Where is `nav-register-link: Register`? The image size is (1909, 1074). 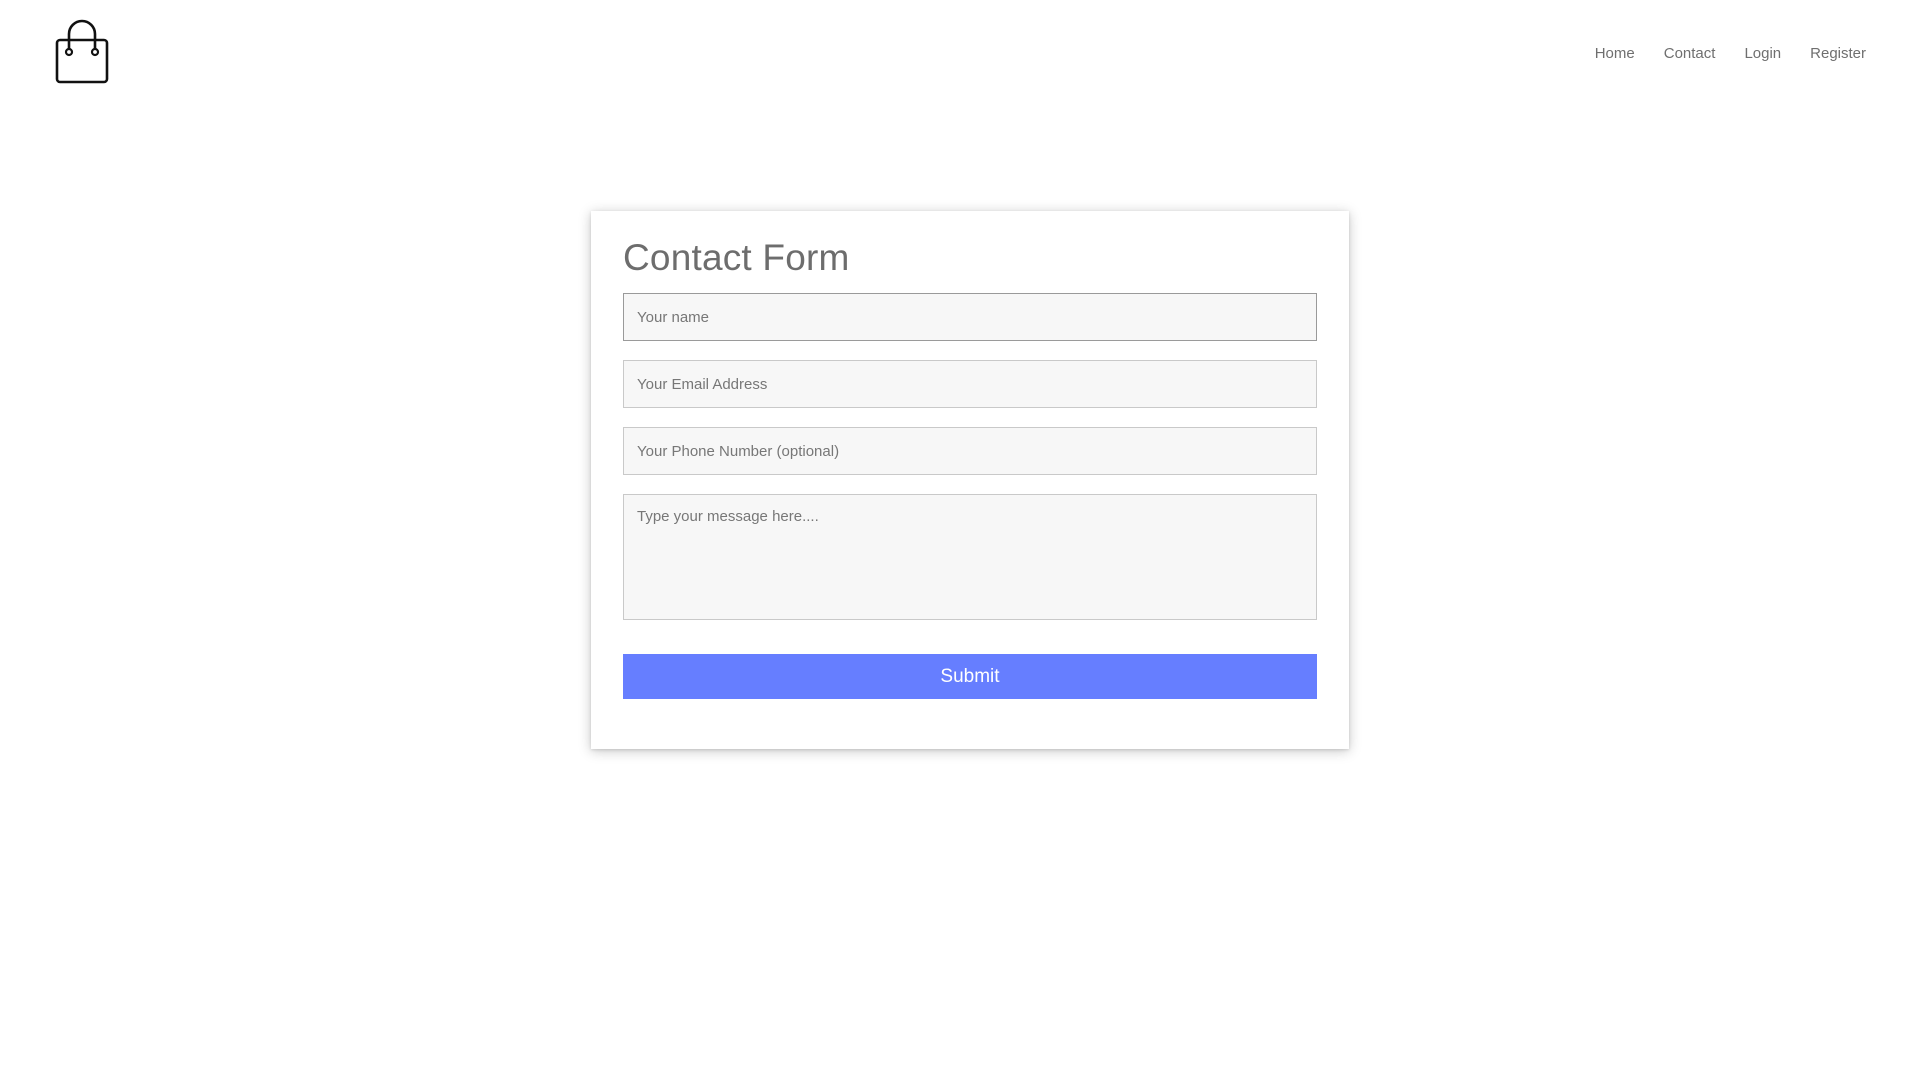
nav-register-link: Register is located at coordinates (1838, 53).